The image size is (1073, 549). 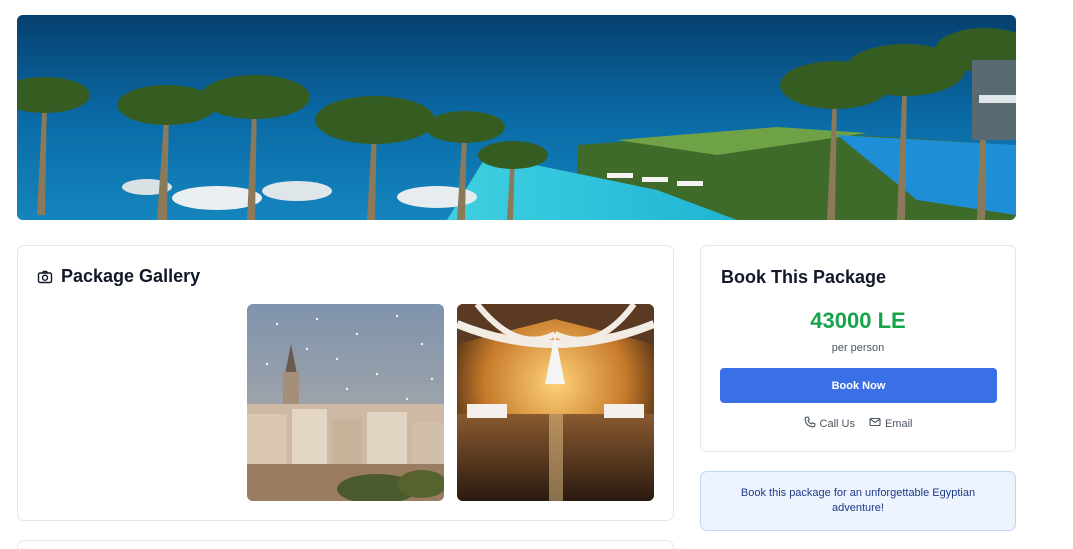 I want to click on email-label: Email, so click(x=898, y=423).